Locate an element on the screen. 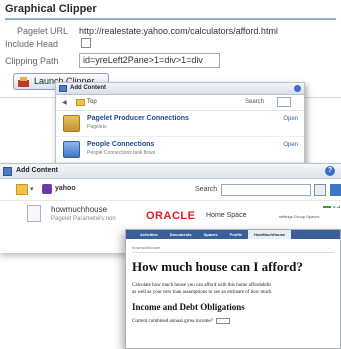 The width and height of the screenshot is (341, 349). pagelet-url-label: Pagelet URL is located at coordinates (43, 31).